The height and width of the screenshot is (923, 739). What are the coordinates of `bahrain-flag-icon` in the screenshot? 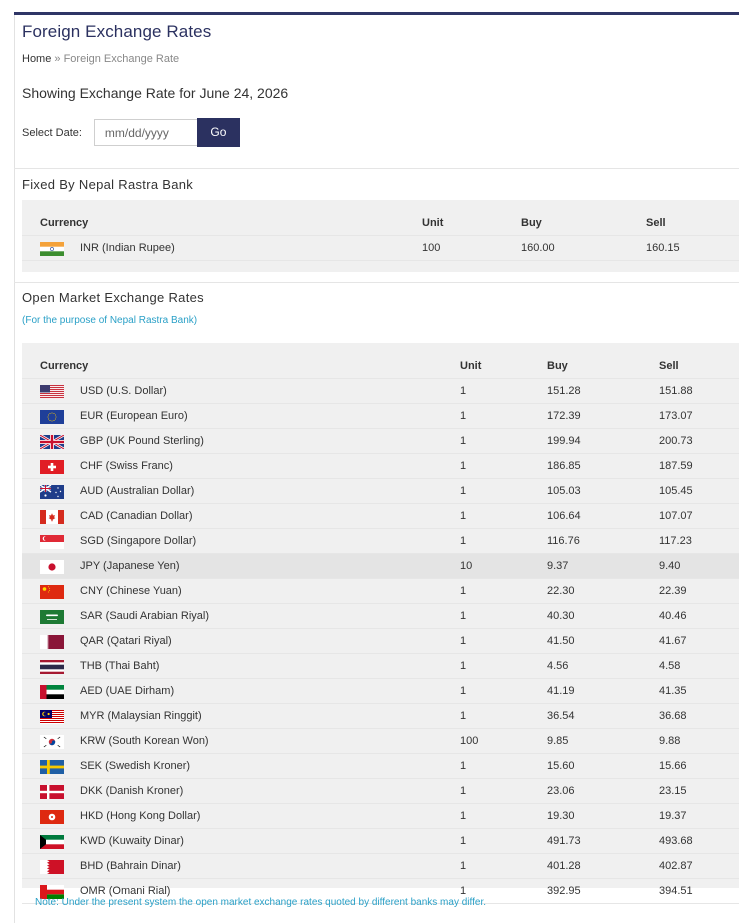 It's located at (52, 867).